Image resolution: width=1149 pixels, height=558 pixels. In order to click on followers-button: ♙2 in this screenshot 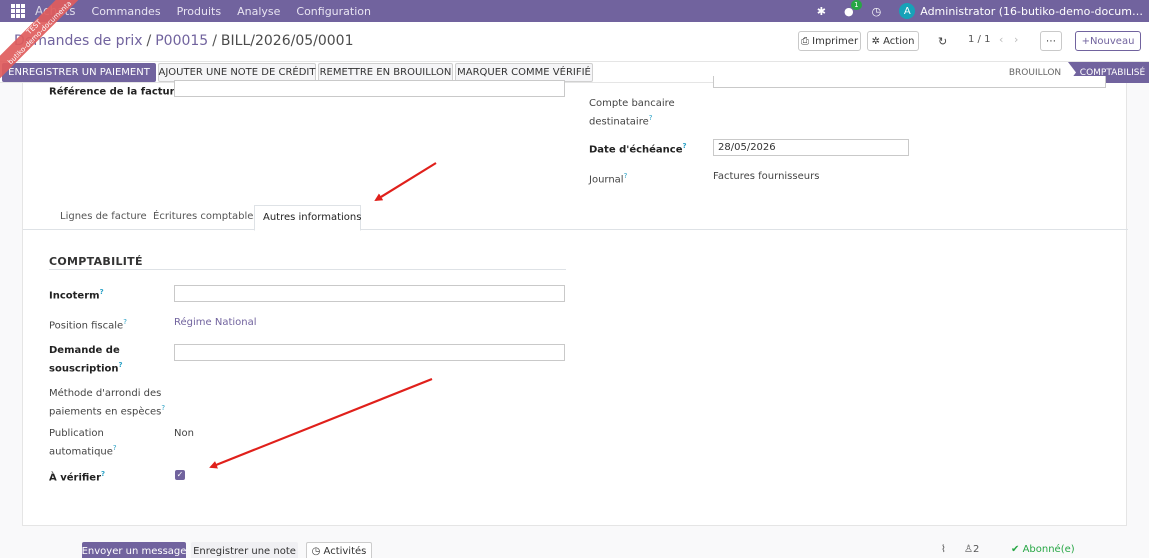, I will do `click(971, 549)`.